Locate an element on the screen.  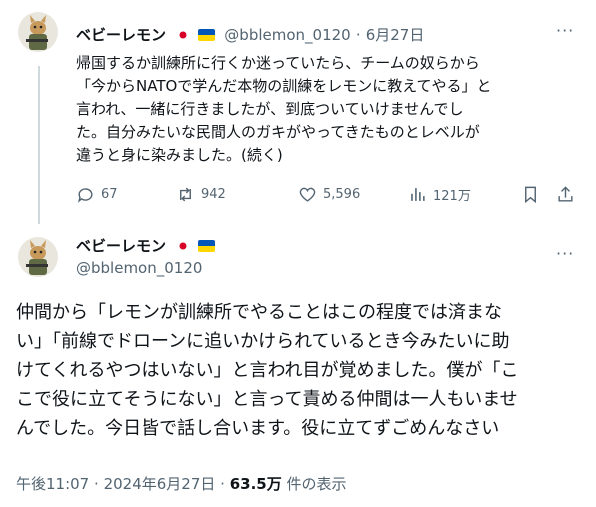
thread-line is located at coordinates (39, 145).